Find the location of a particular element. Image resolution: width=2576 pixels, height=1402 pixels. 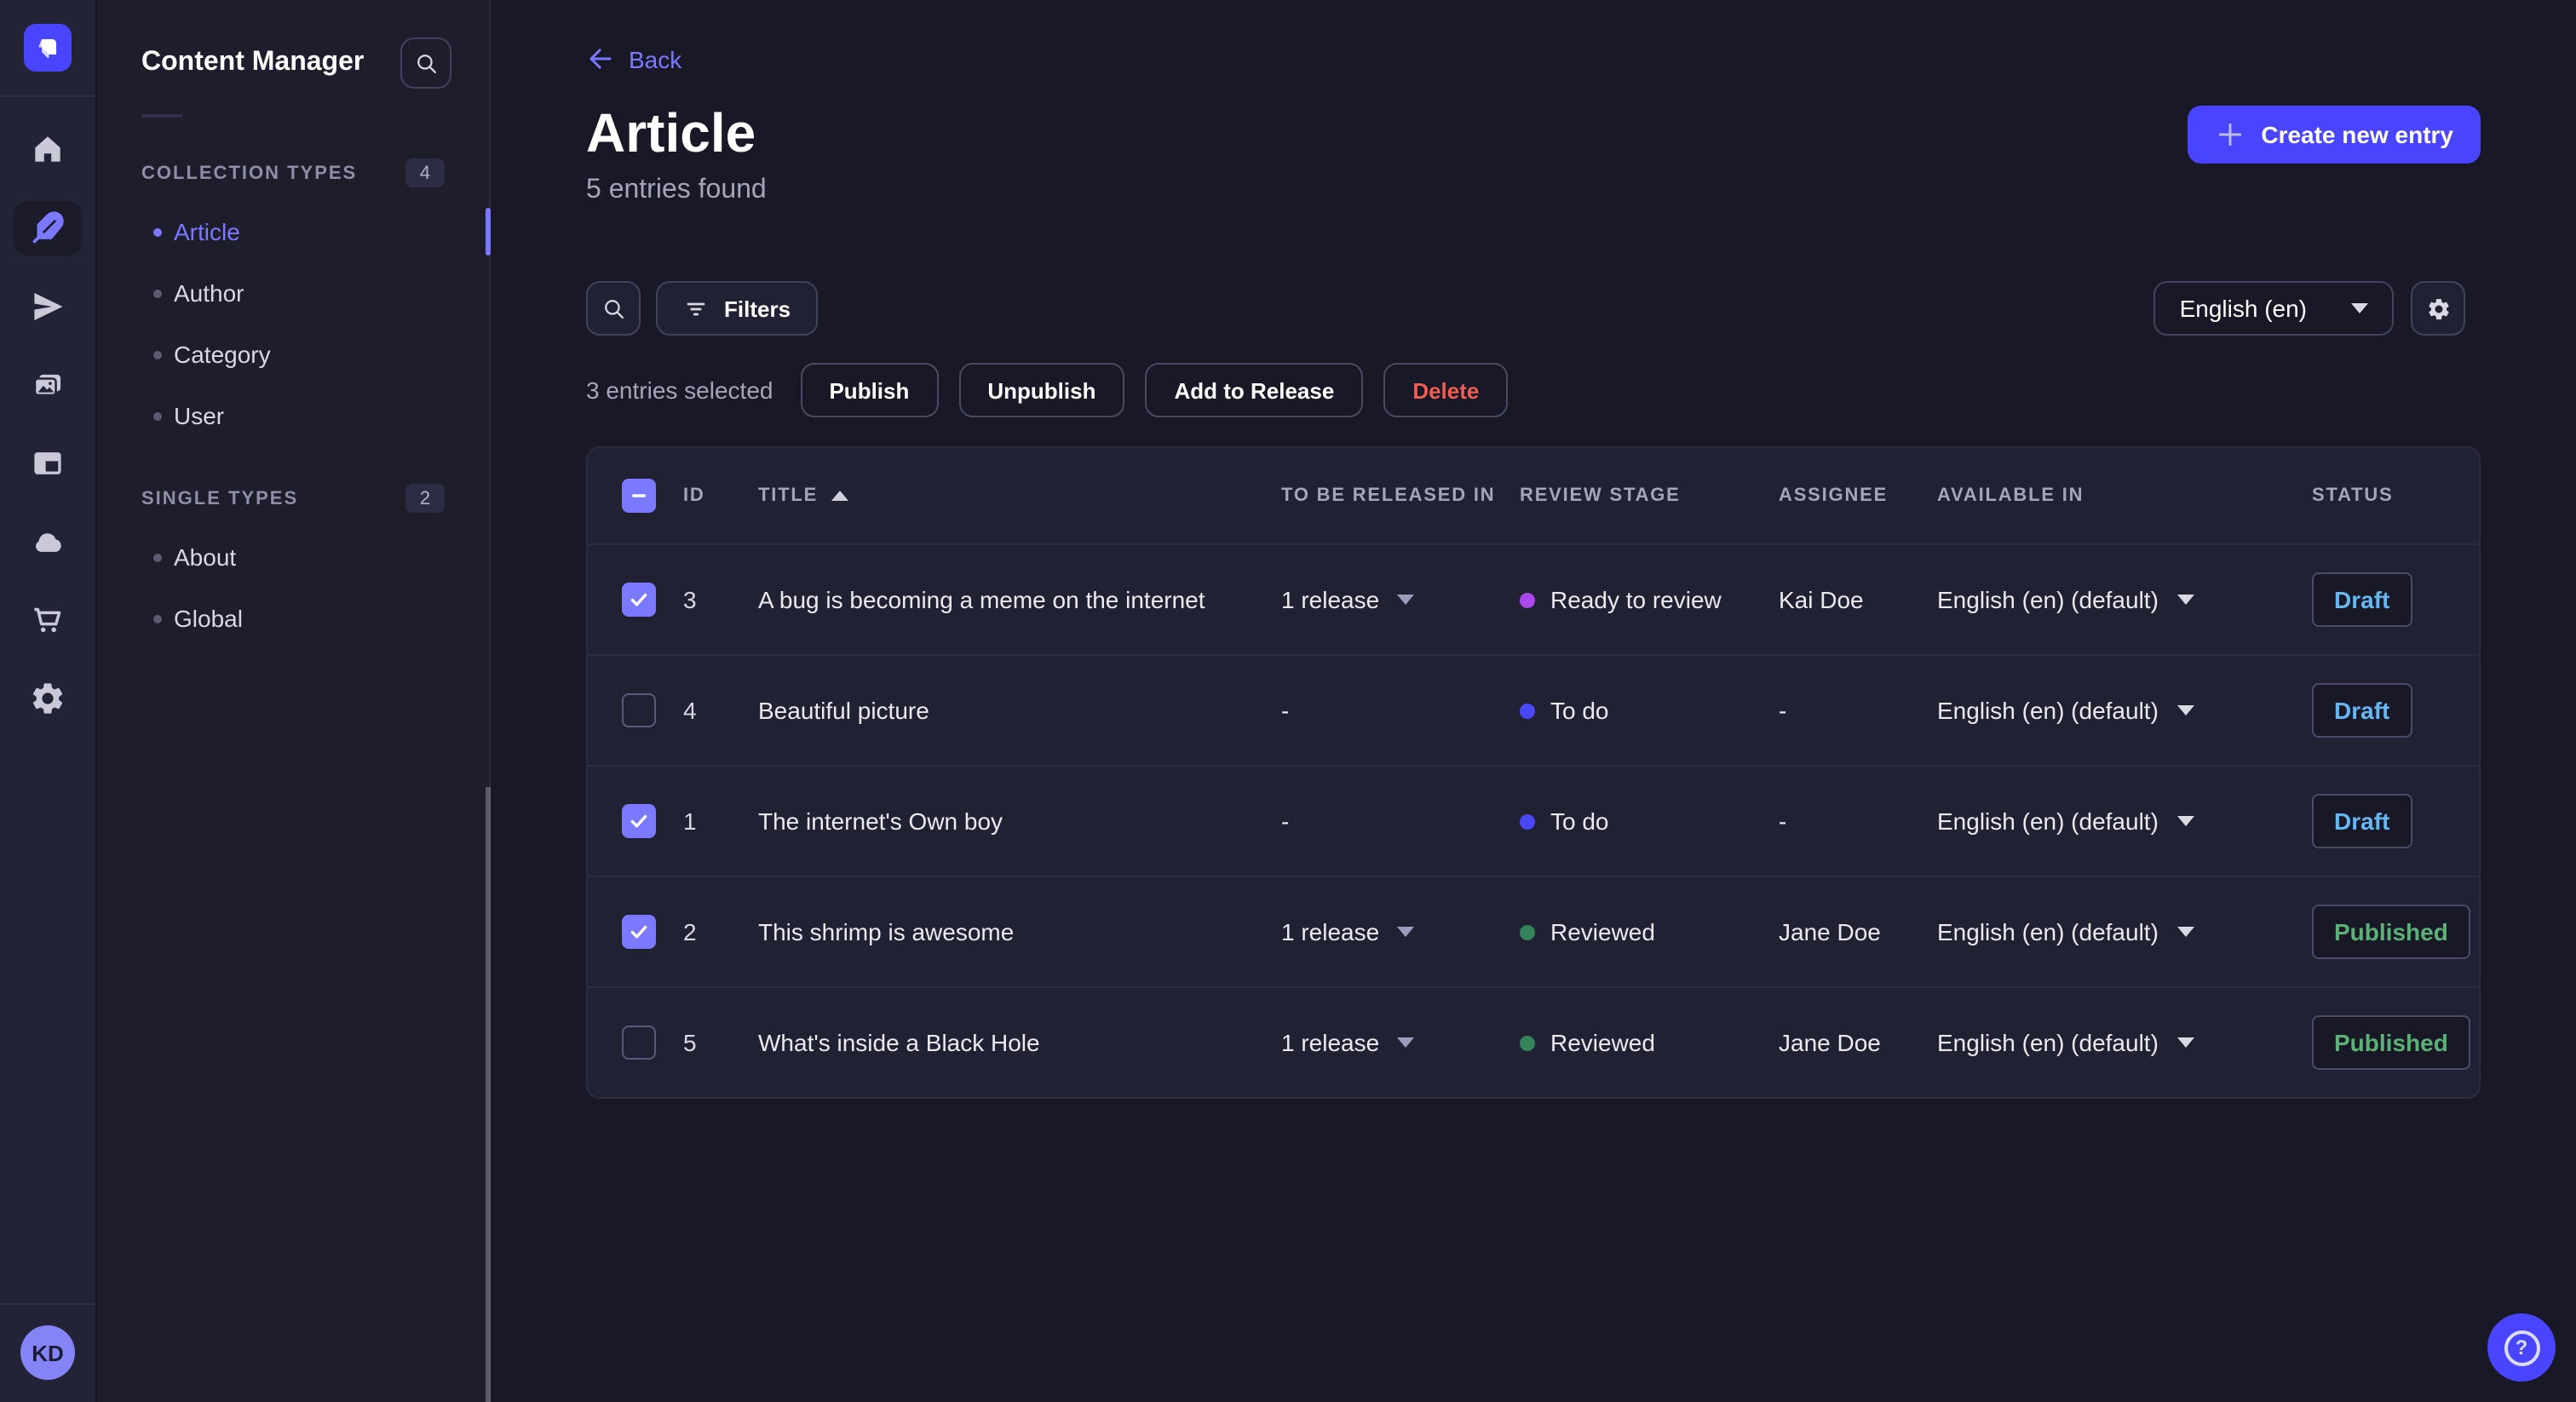

stage-label: Ready to review is located at coordinates (1636, 599).